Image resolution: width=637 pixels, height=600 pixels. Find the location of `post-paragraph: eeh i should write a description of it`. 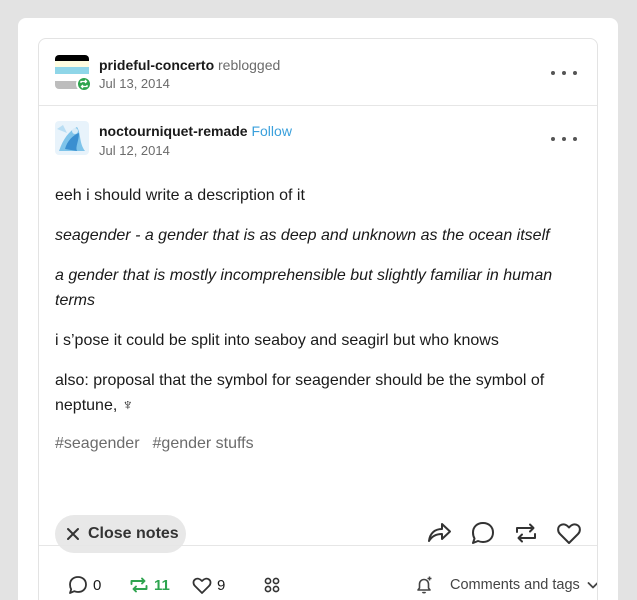

post-paragraph: eeh i should write a description of it is located at coordinates (180, 195).